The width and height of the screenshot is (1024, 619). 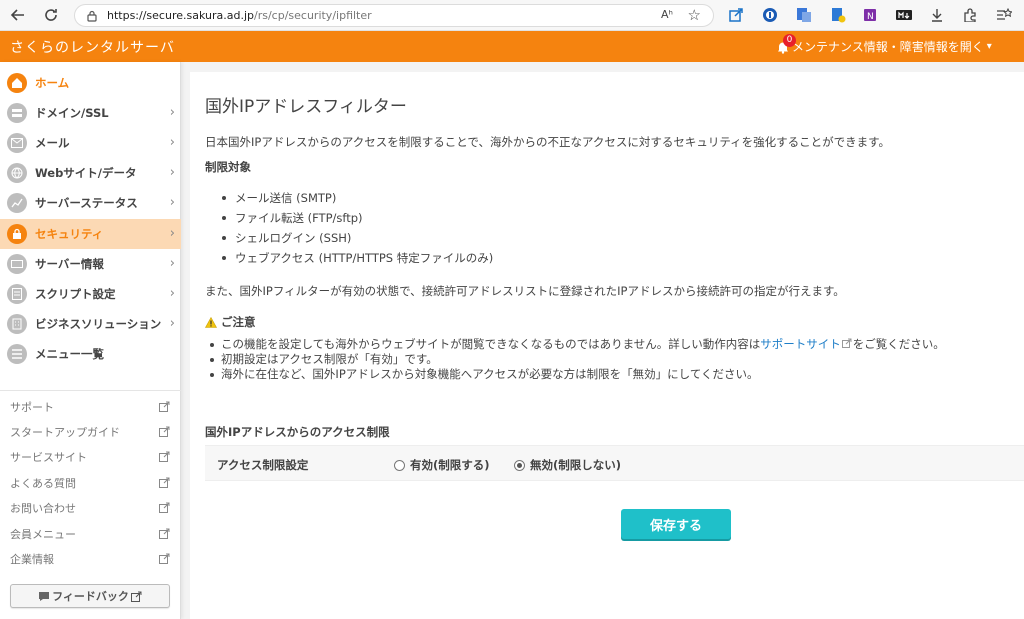 What do you see at coordinates (17, 294) in the screenshot?
I see `script-file-icon` at bounding box center [17, 294].